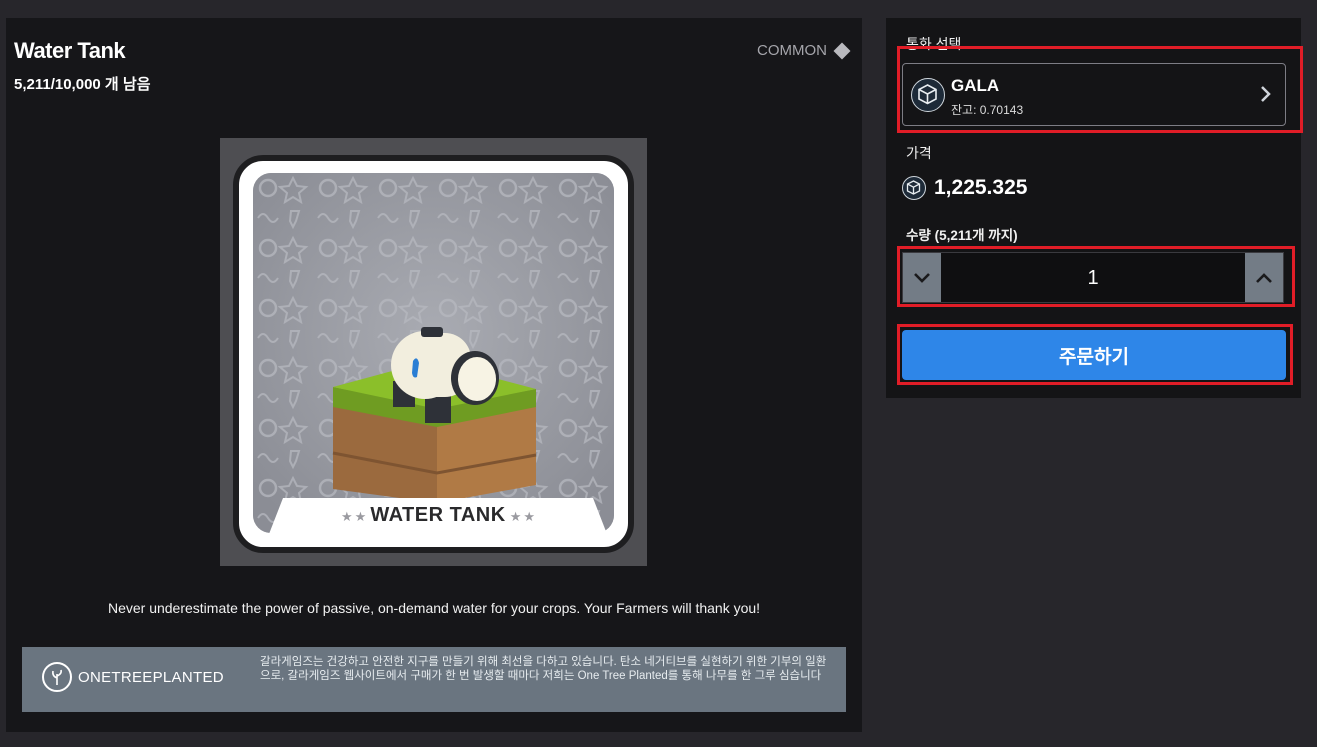  I want to click on quantity-stepper, so click(1093, 278).